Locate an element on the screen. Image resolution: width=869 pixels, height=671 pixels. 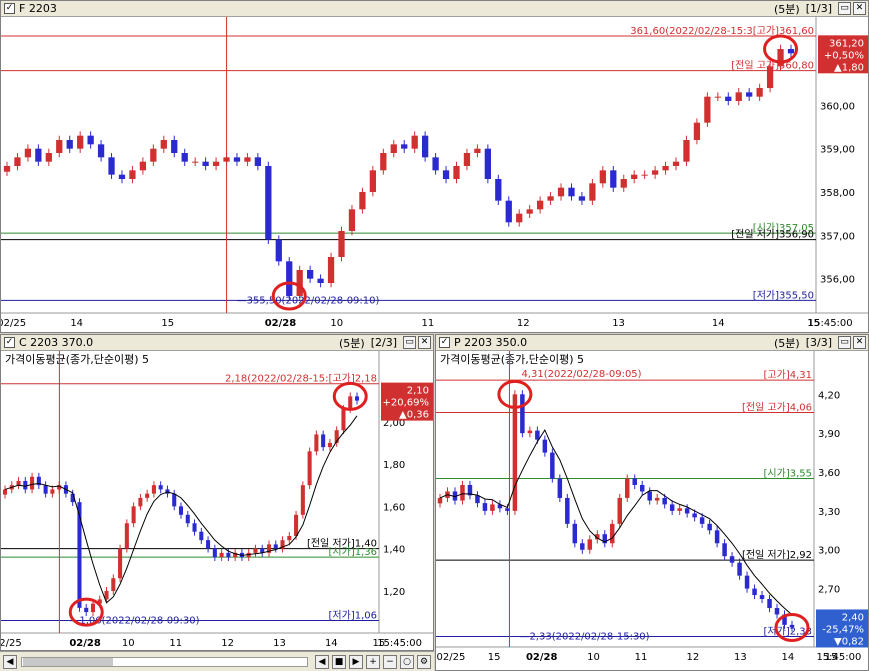
play-icon: ▶ is located at coordinates (356, 661).